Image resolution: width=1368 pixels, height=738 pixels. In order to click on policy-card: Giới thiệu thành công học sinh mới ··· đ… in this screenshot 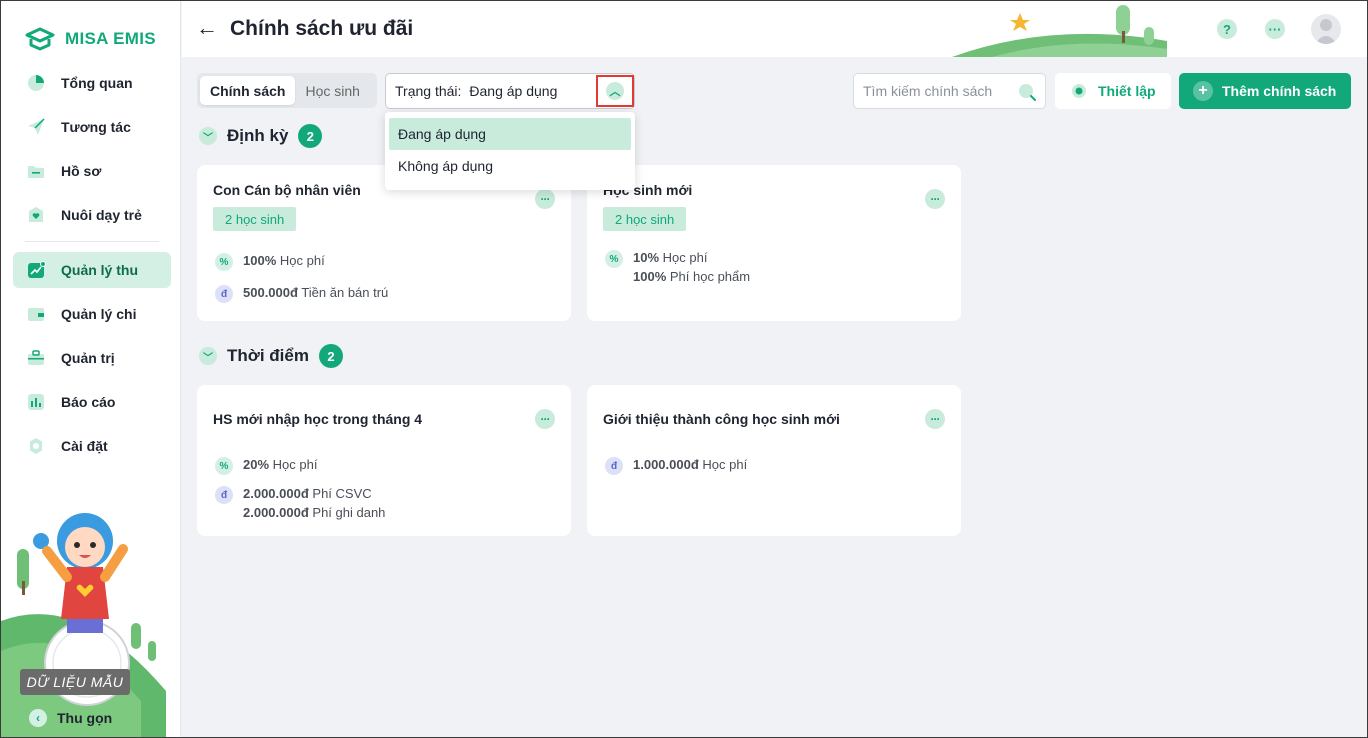, I will do `click(774, 460)`.